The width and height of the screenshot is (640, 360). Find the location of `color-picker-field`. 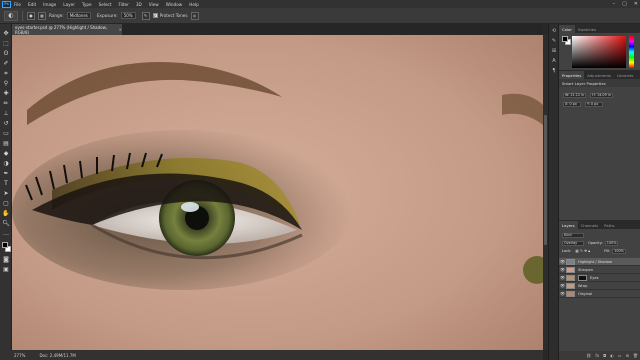

color-picker-field is located at coordinates (599, 52).